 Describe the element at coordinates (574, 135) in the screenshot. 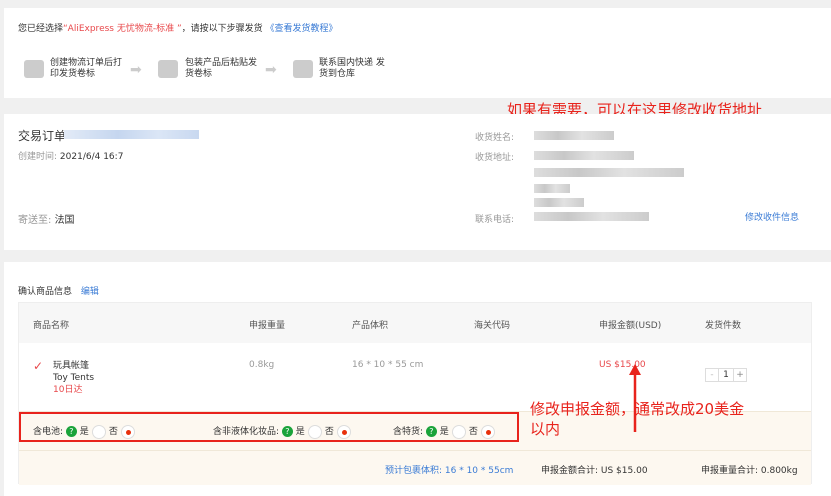

I see `recipient-name-redacted` at that location.